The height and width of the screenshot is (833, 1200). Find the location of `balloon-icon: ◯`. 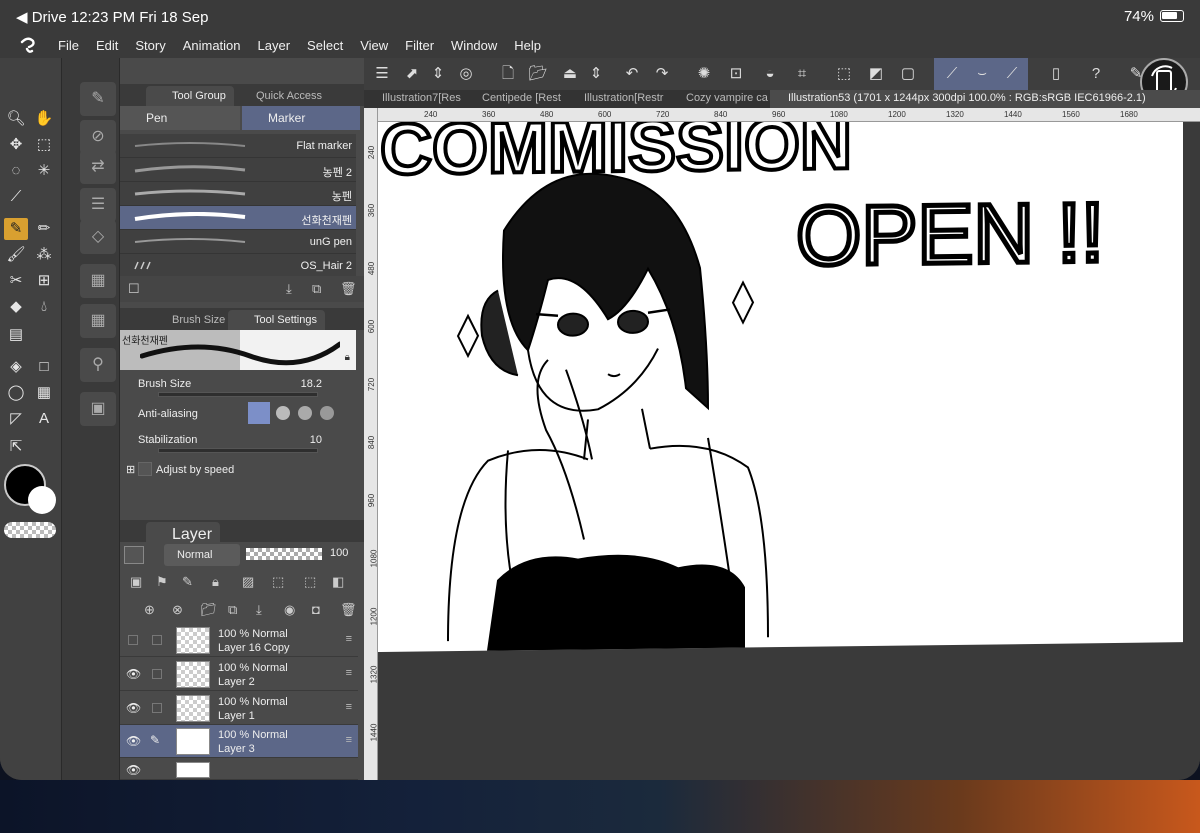

balloon-icon: ◯ is located at coordinates (16, 393).